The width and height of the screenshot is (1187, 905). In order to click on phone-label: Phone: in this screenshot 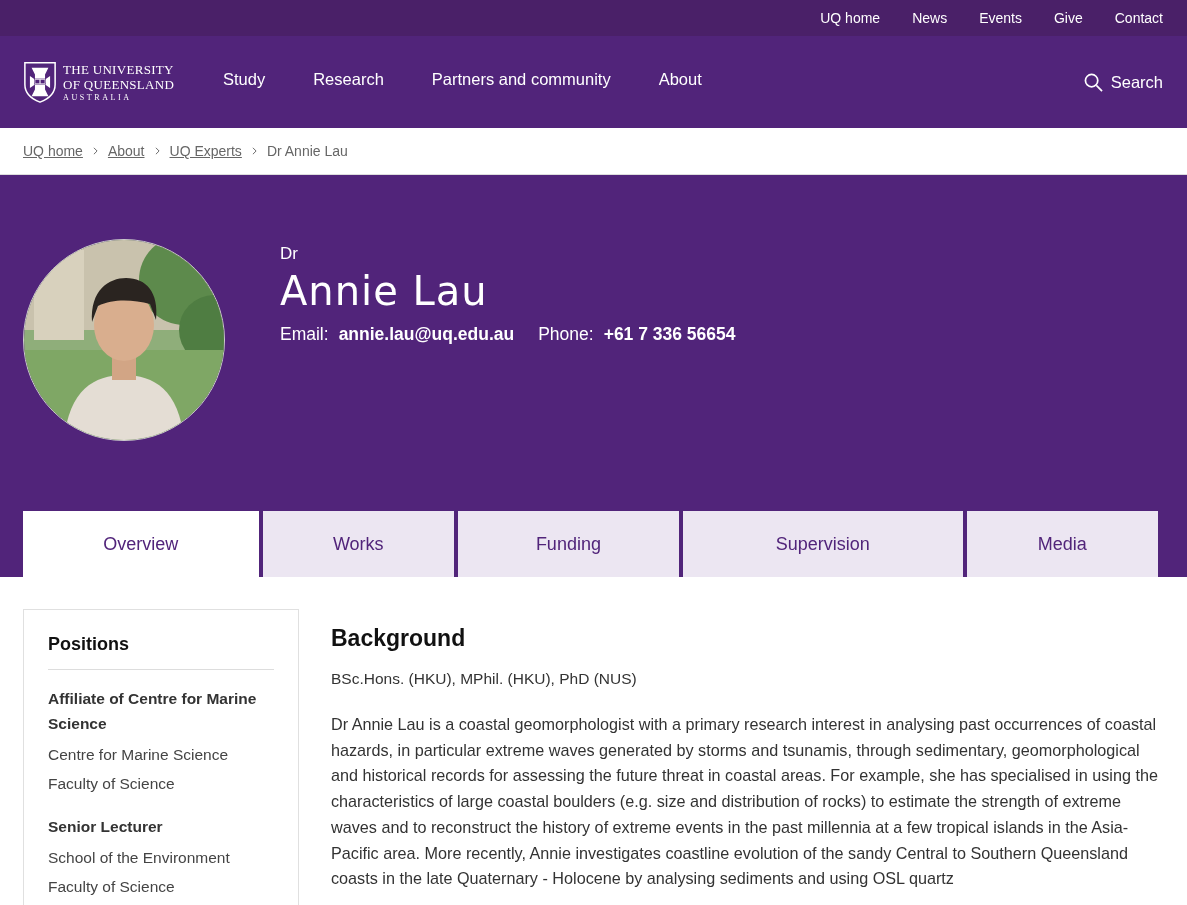, I will do `click(566, 334)`.